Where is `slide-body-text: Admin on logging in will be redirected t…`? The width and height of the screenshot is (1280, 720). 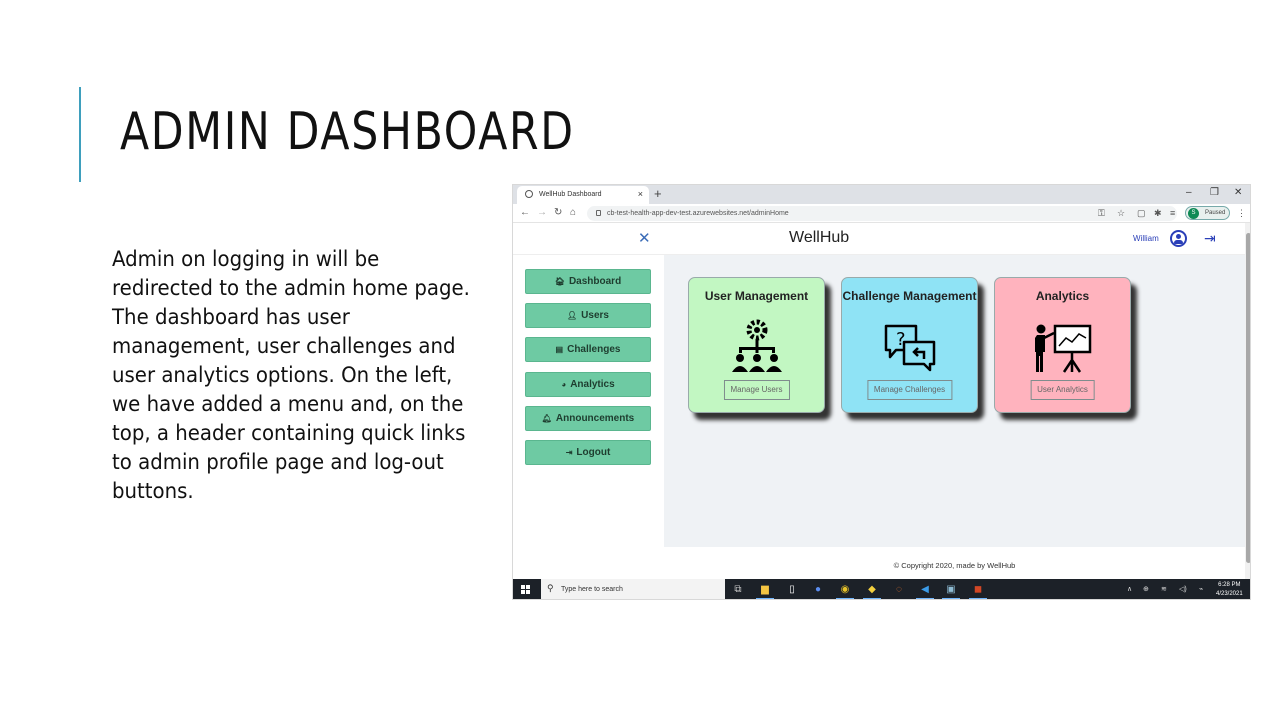
slide-body-text: Admin on logging in will be redirected t… is located at coordinates (291, 375).